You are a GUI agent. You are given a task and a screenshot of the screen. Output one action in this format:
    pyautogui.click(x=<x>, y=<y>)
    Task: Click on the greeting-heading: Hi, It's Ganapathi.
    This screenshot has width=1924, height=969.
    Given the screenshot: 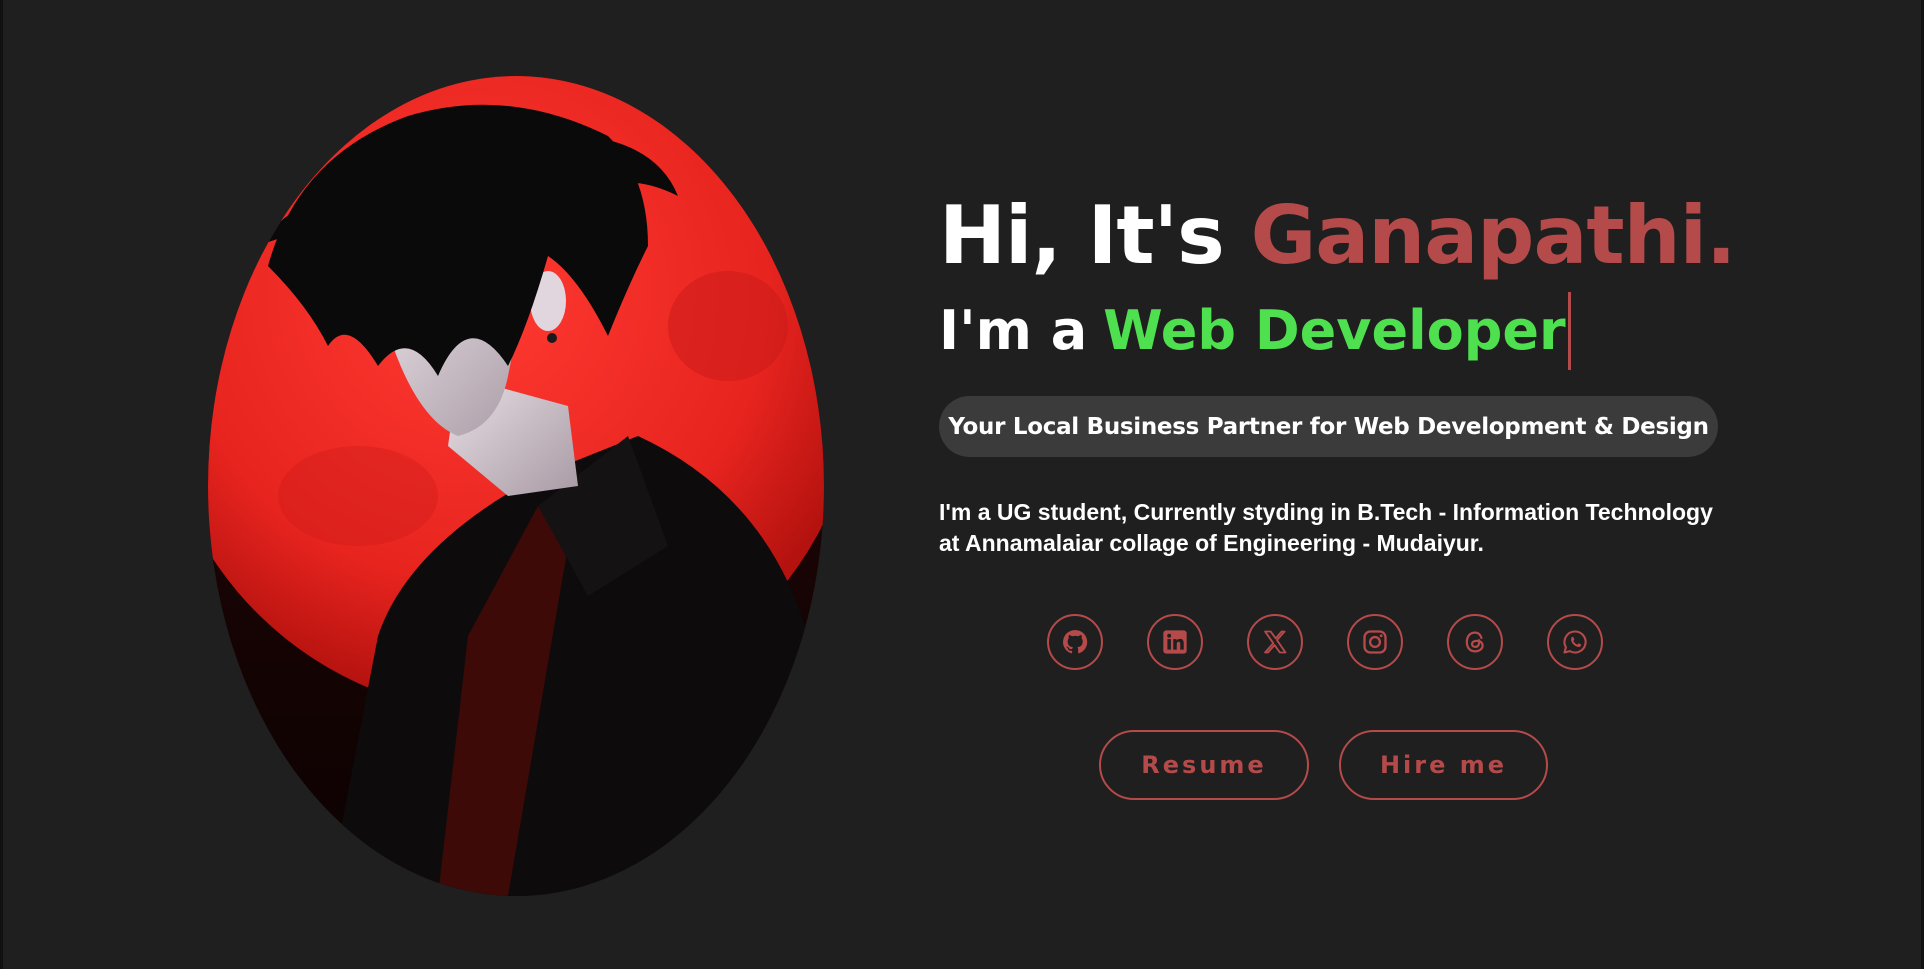 What is the action you would take?
    pyautogui.click(x=1339, y=236)
    